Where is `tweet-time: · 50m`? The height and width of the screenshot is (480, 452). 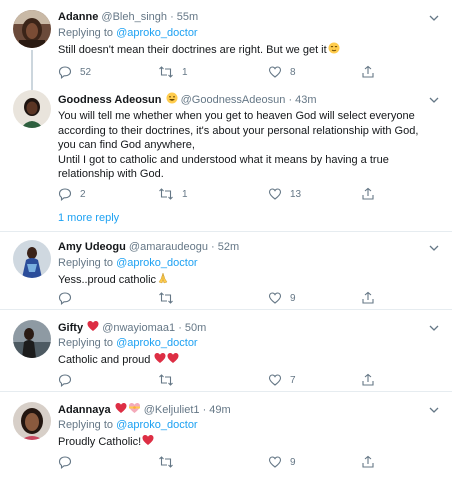 tweet-time: · 50m is located at coordinates (192, 328).